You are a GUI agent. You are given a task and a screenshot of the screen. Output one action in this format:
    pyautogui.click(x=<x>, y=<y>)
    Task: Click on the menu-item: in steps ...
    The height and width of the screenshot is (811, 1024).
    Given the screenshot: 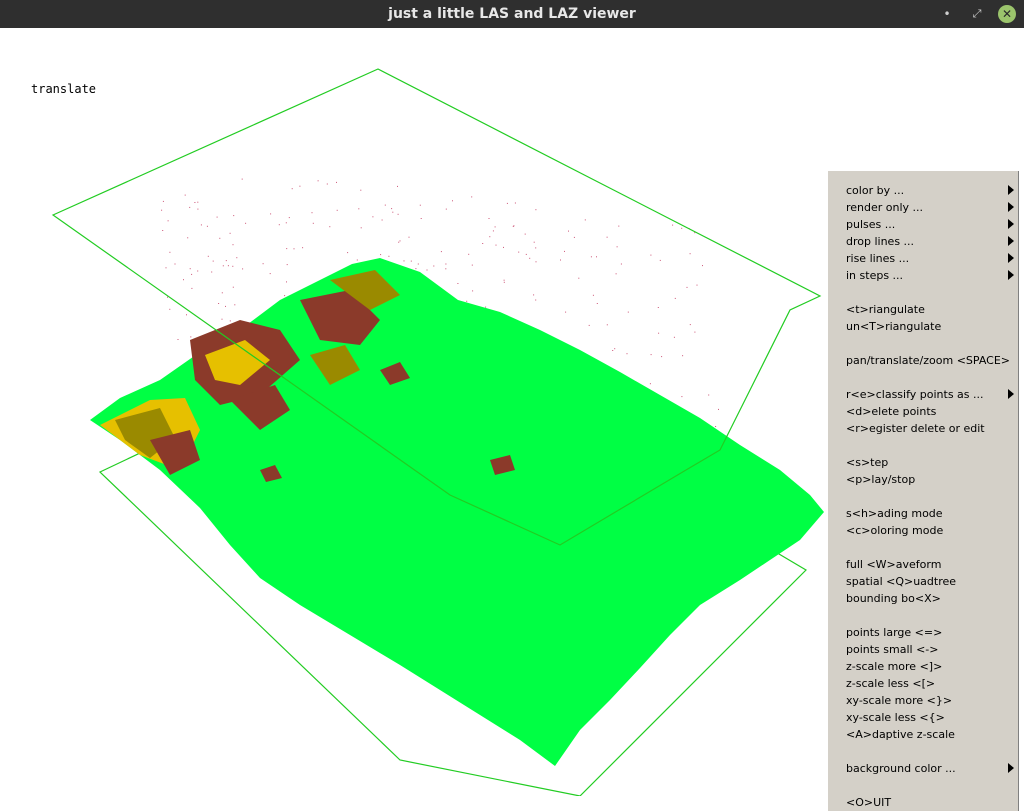 What is the action you would take?
    pyautogui.click(x=874, y=275)
    